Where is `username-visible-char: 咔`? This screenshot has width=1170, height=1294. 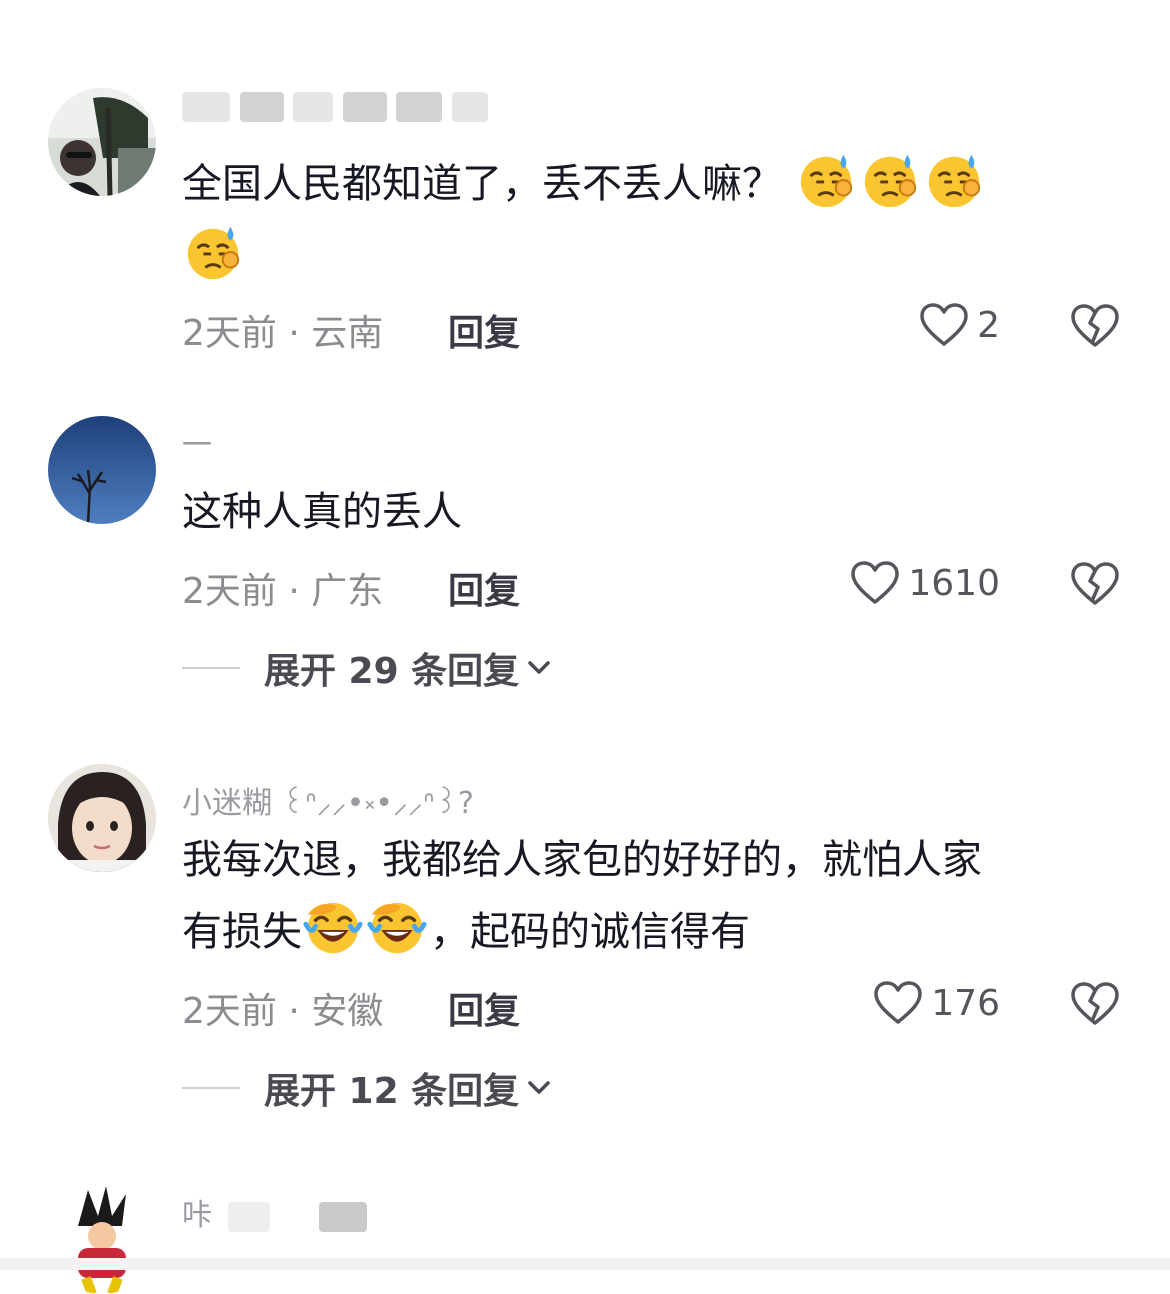
username-visible-char: 咔 is located at coordinates (197, 1215).